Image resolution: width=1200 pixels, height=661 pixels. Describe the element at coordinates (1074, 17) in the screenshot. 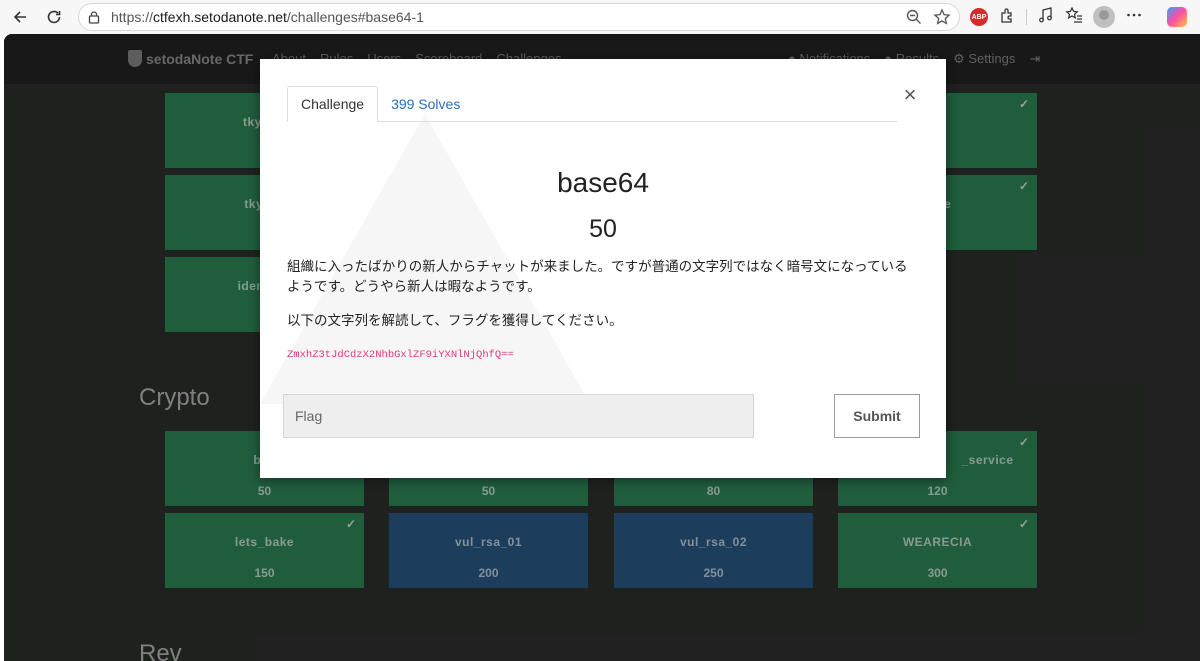

I see `favorites-list-icon` at that location.